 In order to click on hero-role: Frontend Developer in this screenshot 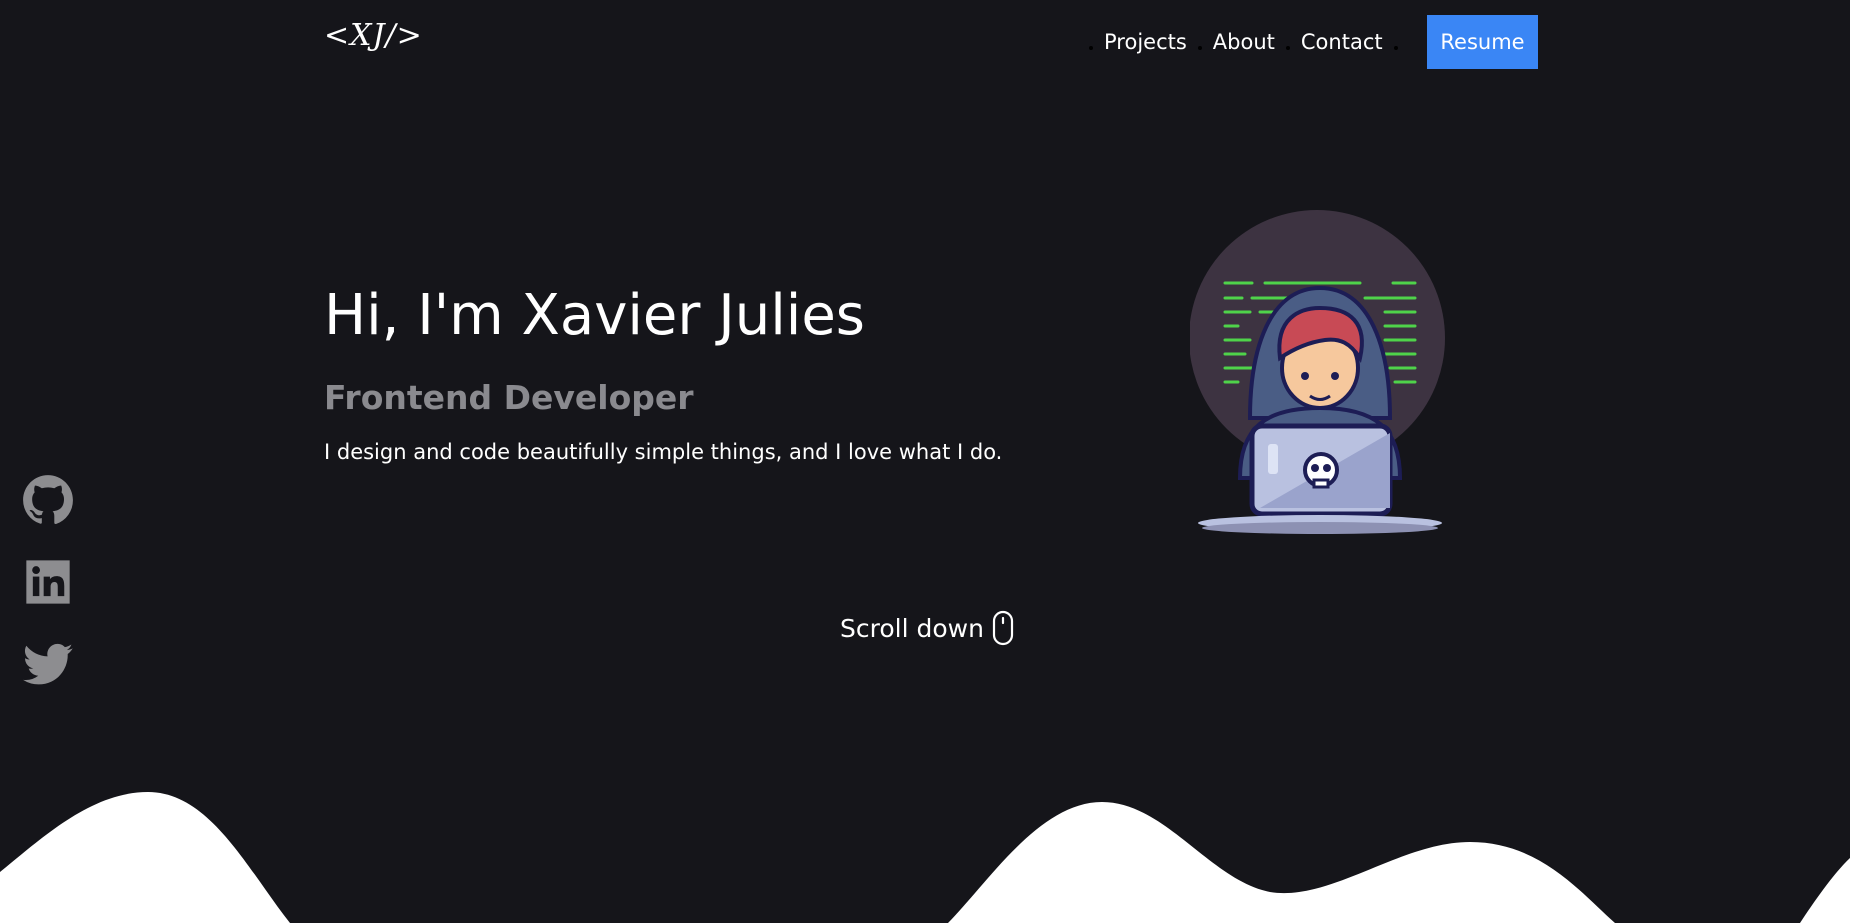, I will do `click(509, 397)`.